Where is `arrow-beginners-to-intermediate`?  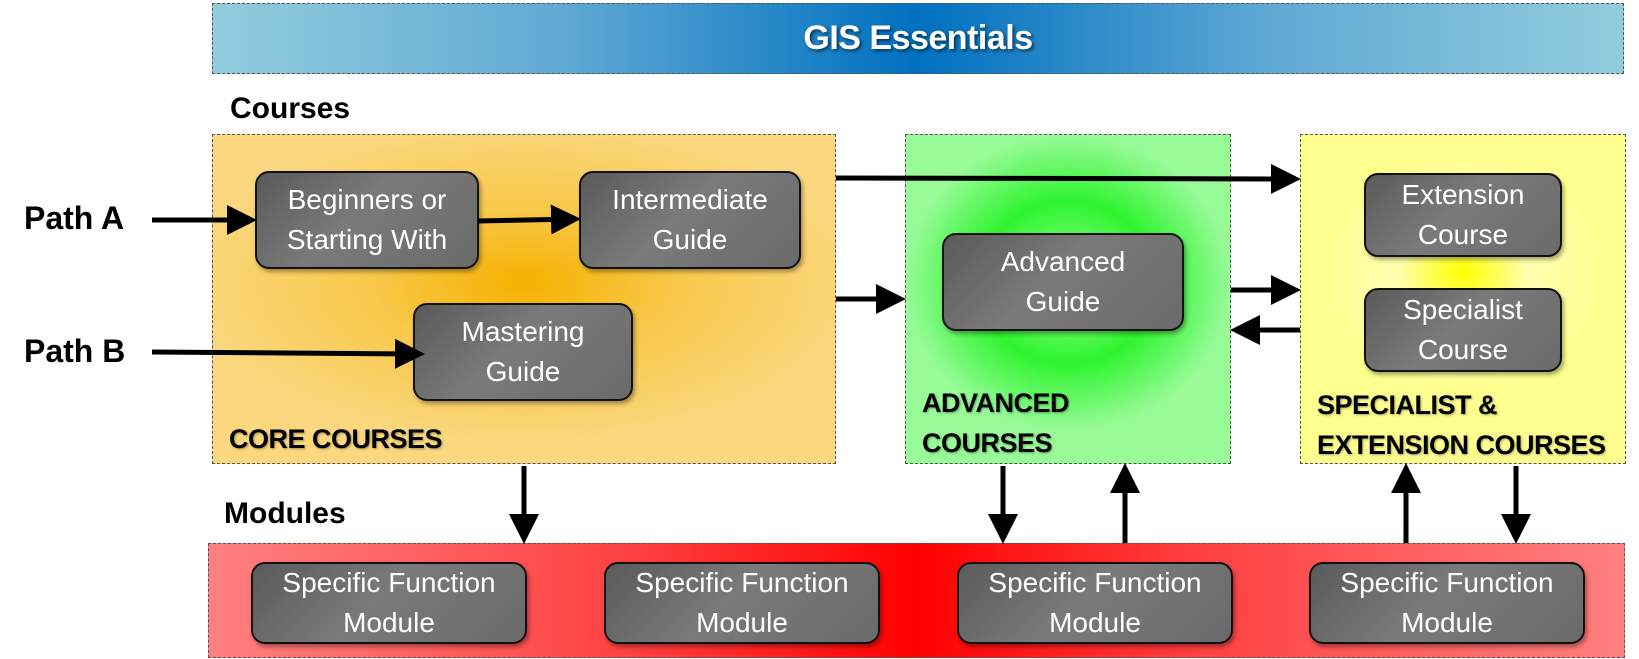 arrow-beginners-to-intermediate is located at coordinates (529, 219).